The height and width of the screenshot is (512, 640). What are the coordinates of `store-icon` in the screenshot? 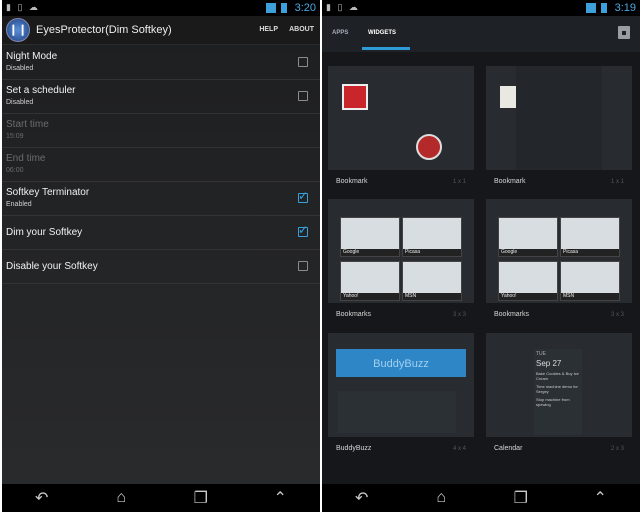 It's located at (624, 32).